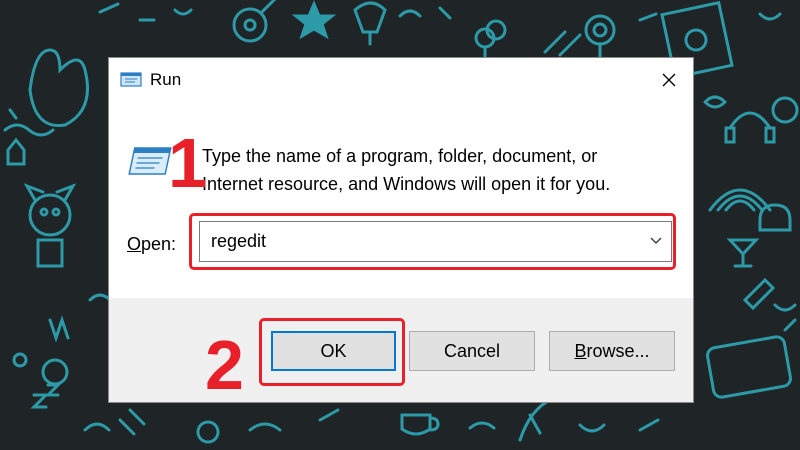 The width and height of the screenshot is (800, 450). I want to click on cocktail-doodle, so click(743, 253).